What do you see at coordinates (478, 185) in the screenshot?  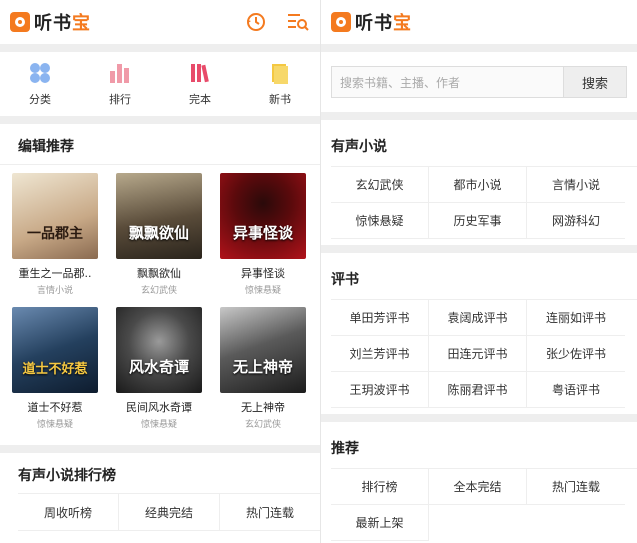 I see `genre-item: 都市小说` at bounding box center [478, 185].